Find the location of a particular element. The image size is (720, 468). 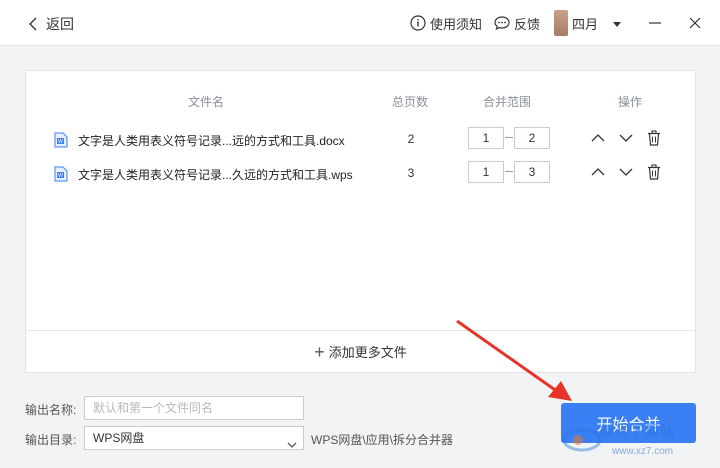

output-name-input: 默认和第一个文件同名 is located at coordinates (194, 408).